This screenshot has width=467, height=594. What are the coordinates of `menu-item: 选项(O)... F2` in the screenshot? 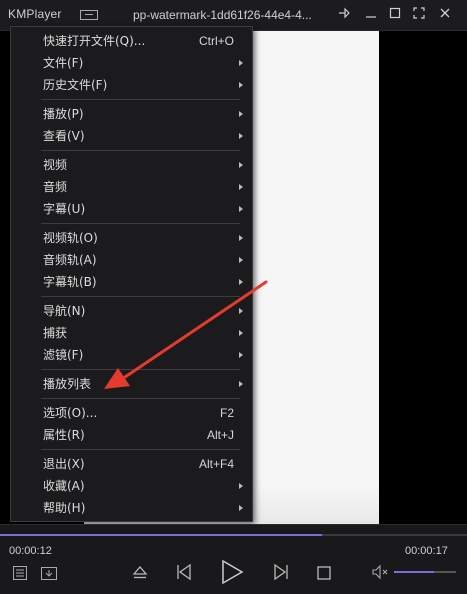 It's located at (131, 413).